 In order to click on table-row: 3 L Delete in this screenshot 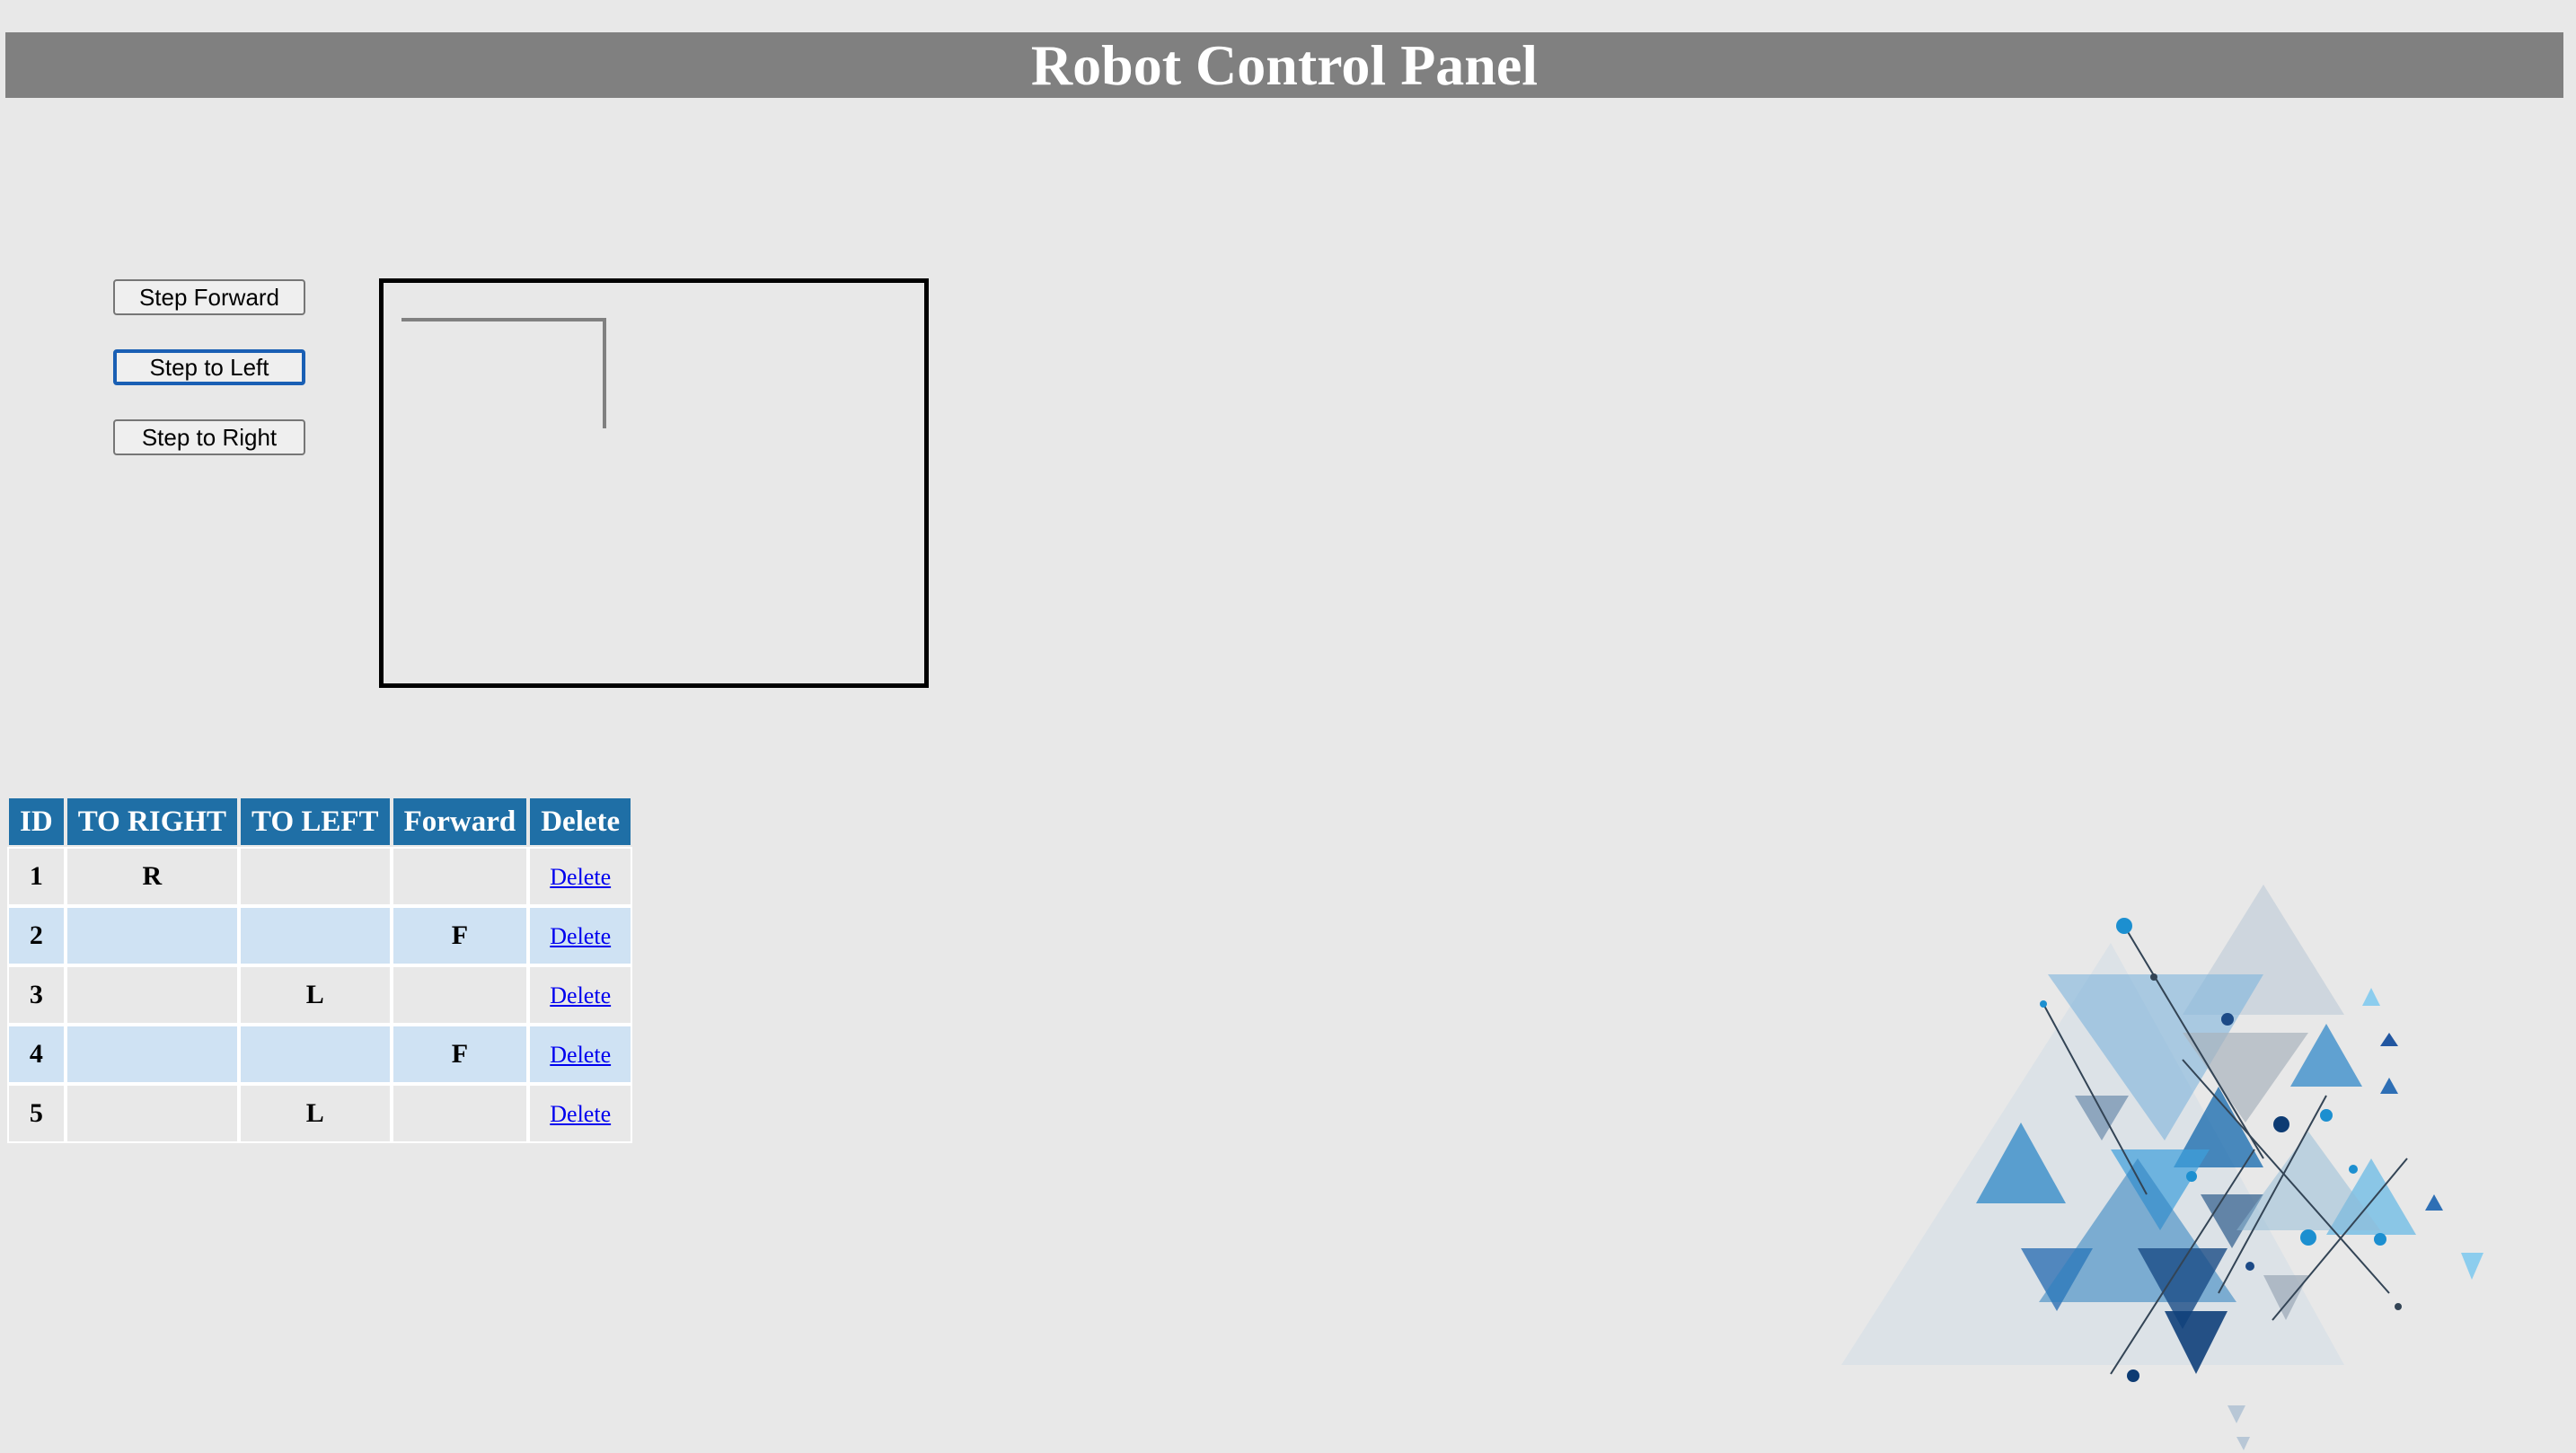, I will do `click(320, 995)`.